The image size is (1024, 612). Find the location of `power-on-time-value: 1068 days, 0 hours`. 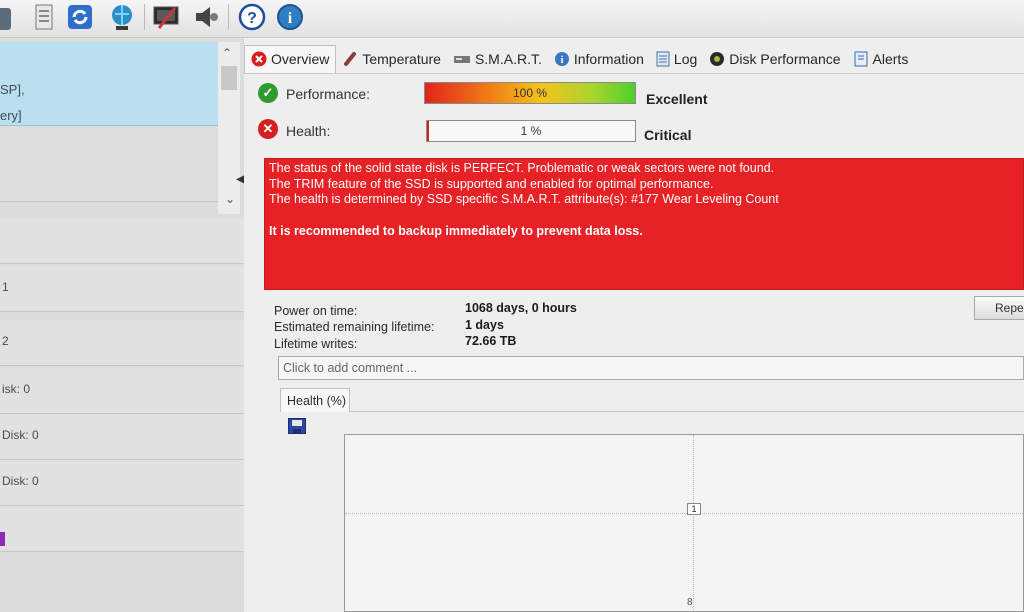

power-on-time-value: 1068 days, 0 hours is located at coordinates (521, 308).